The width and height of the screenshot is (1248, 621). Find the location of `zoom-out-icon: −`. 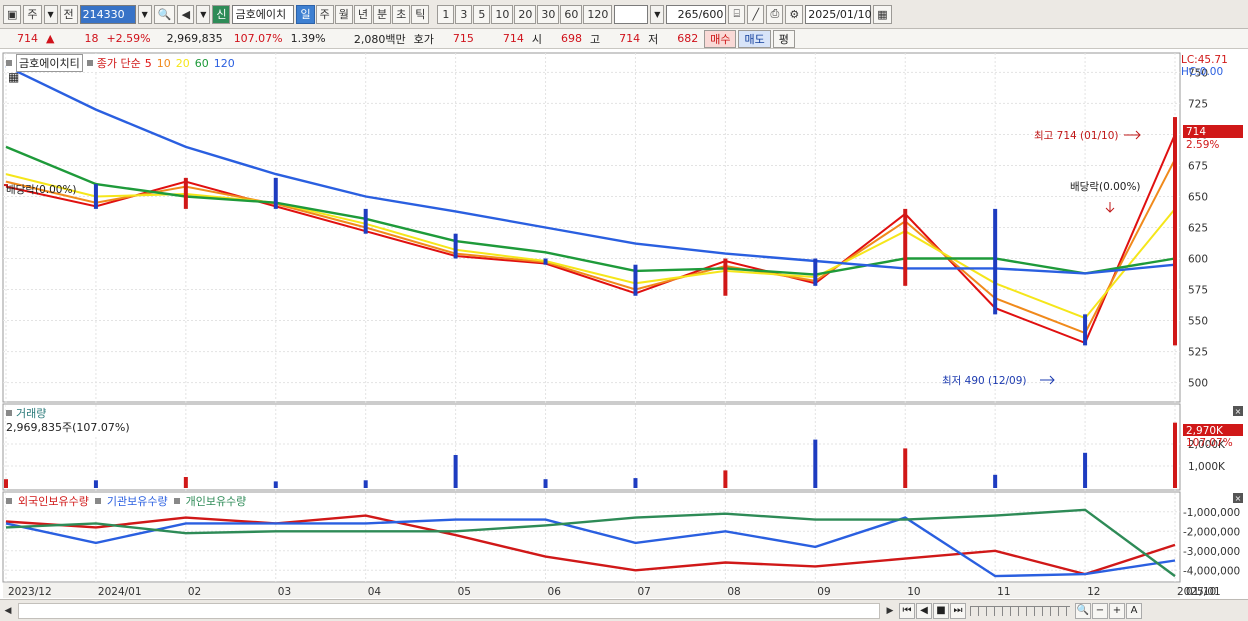

zoom-out-icon: − is located at coordinates (1100, 610).